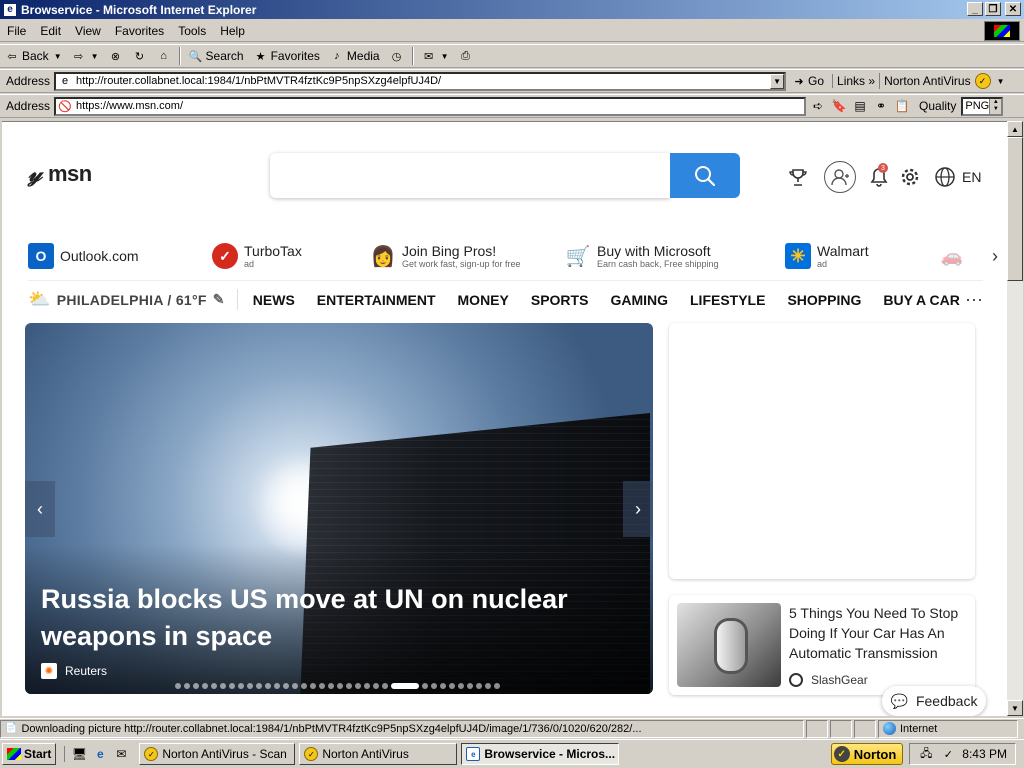  I want to click on task-norton-scan: ✓ Norton AntiVirus - Scan, so click(217, 754).